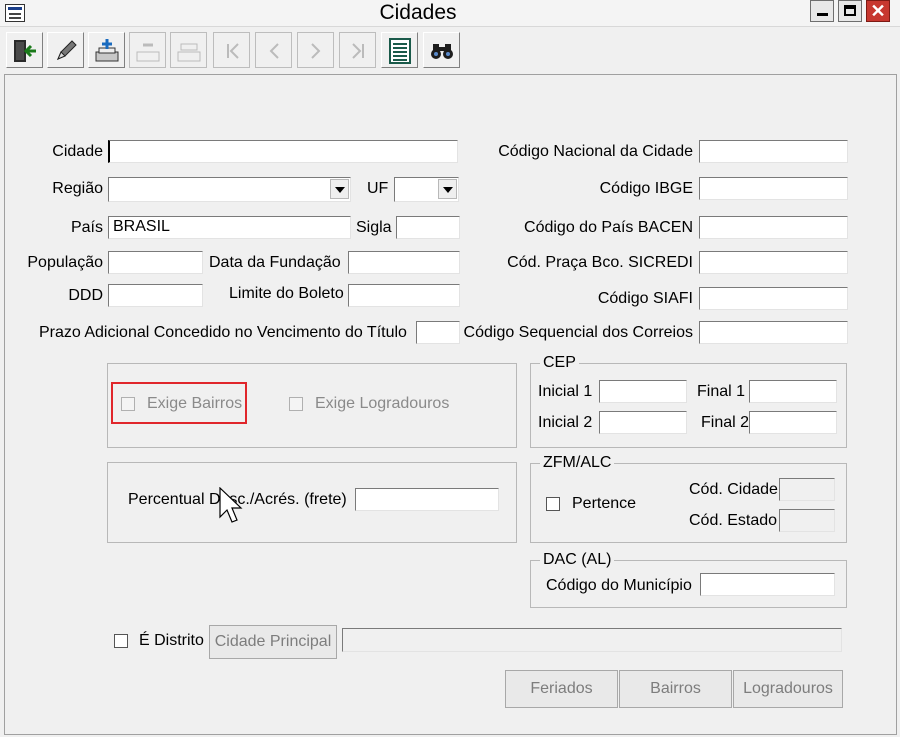  What do you see at coordinates (229, 189) in the screenshot?
I see `regiao-select` at bounding box center [229, 189].